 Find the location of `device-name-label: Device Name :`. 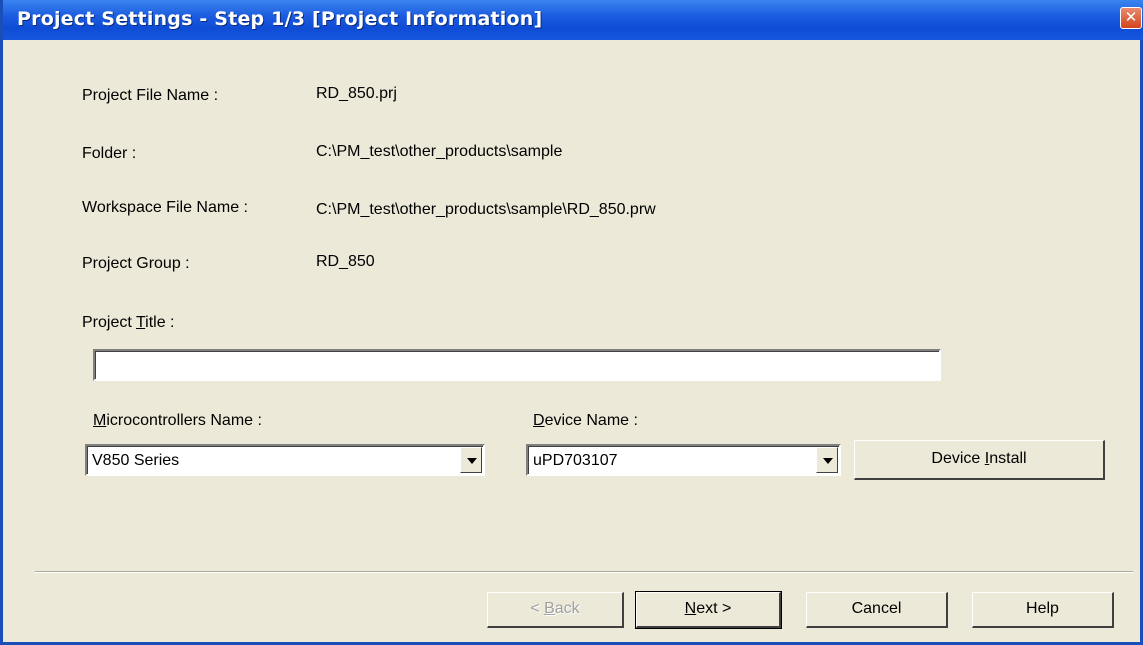

device-name-label: Device Name : is located at coordinates (585, 420).